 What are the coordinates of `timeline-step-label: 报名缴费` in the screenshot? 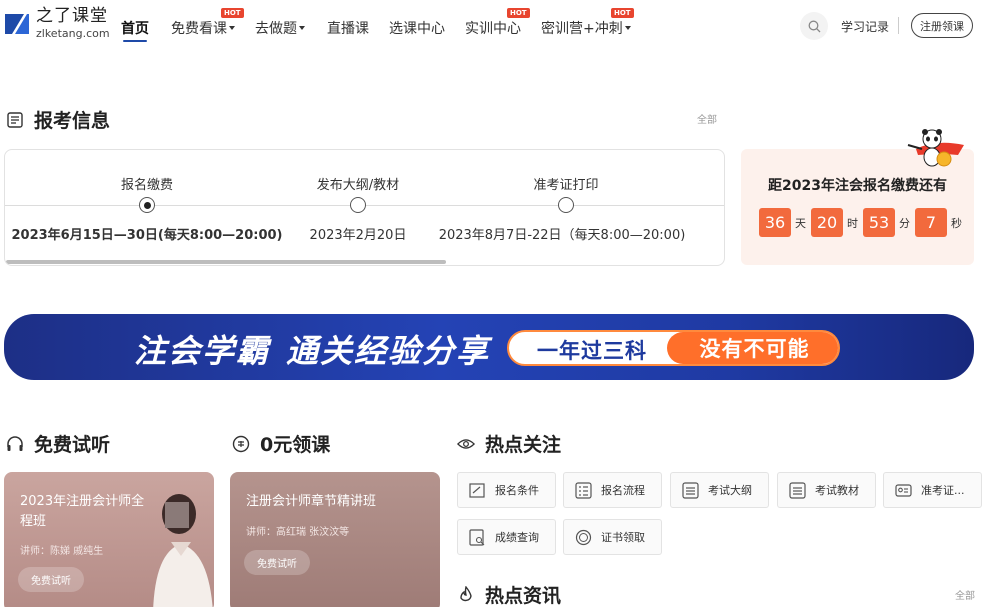 It's located at (147, 185).